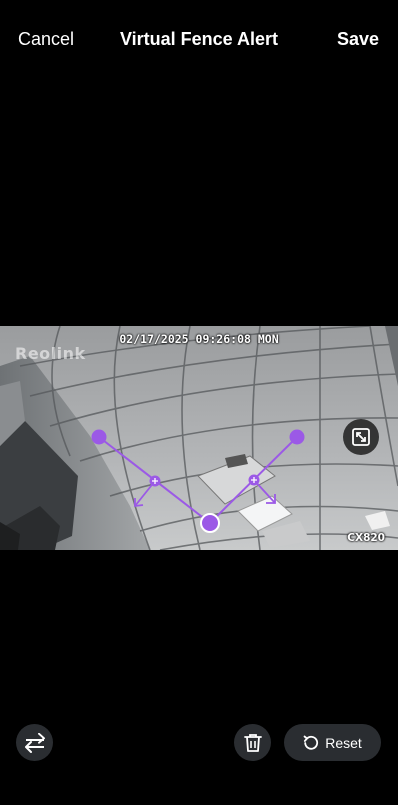 This screenshot has width=398, height=805. Describe the element at coordinates (199, 339) in the screenshot. I see `video-timestamp: 02/17/2025 09:26:08 MON` at that location.